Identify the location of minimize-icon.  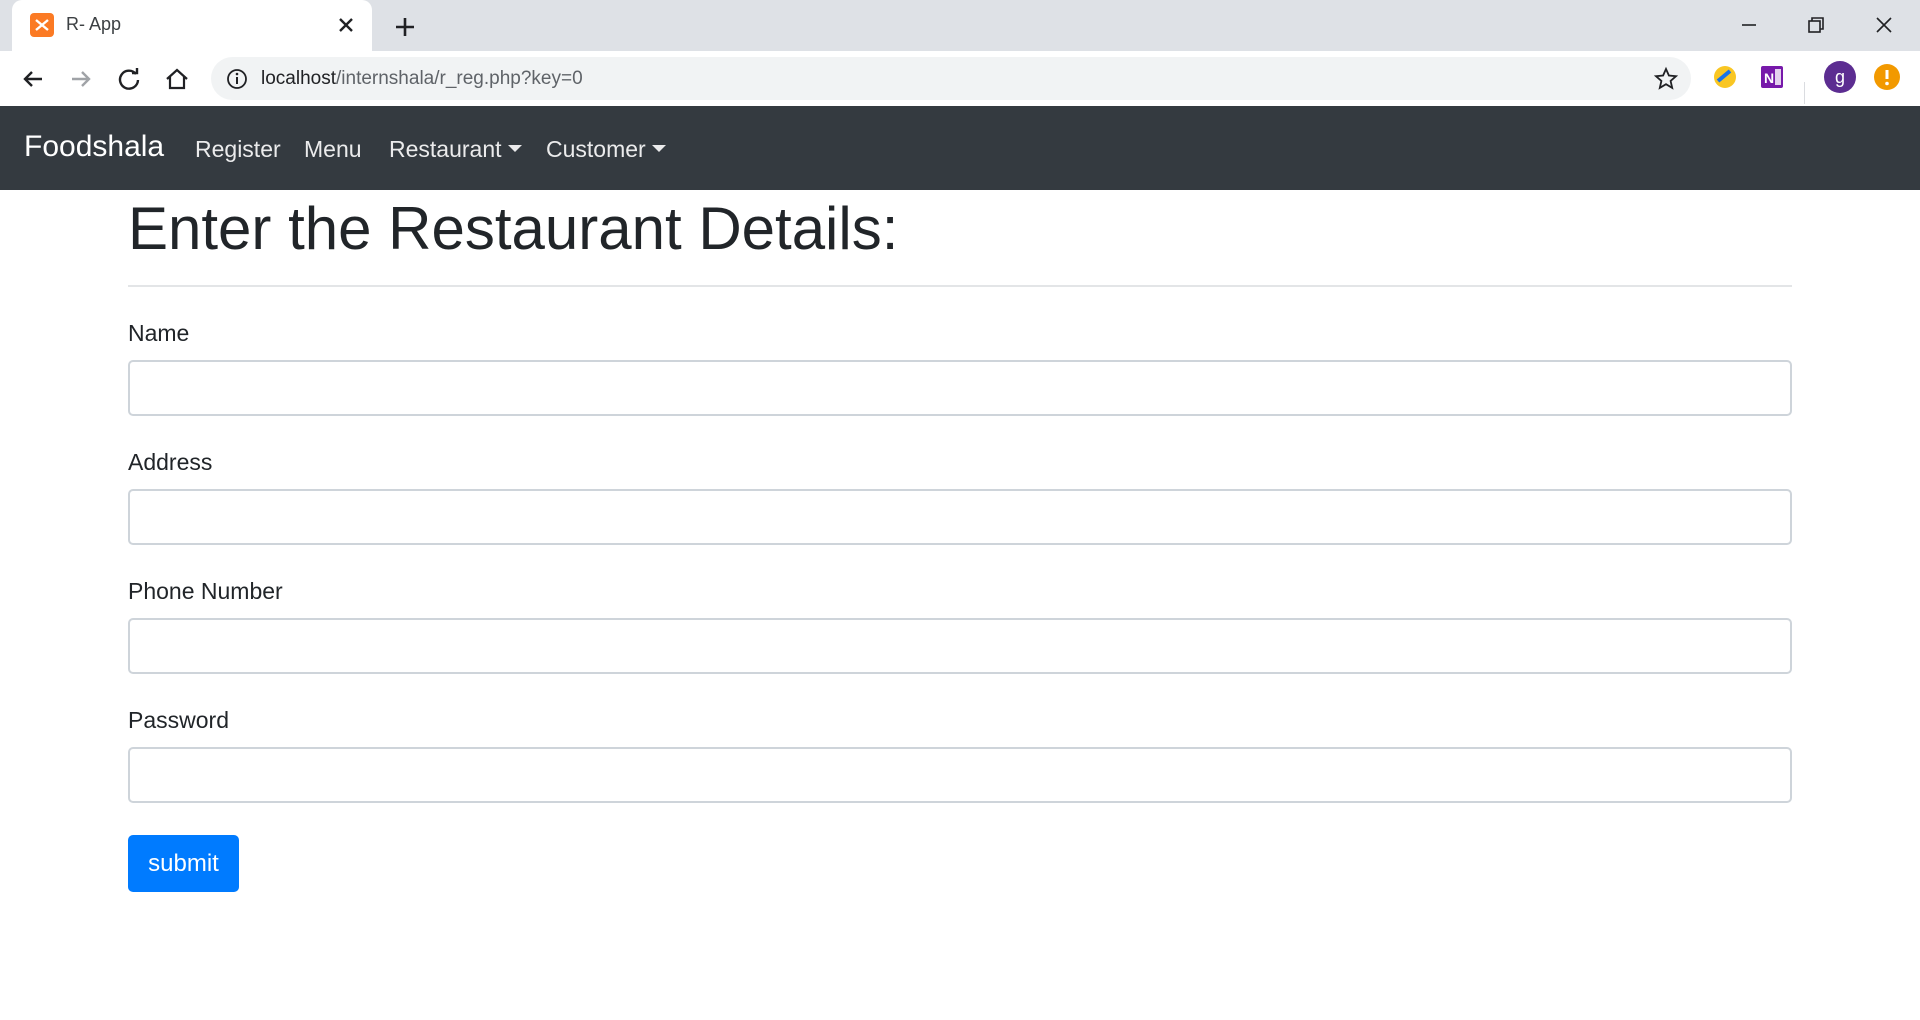
(1749, 25).